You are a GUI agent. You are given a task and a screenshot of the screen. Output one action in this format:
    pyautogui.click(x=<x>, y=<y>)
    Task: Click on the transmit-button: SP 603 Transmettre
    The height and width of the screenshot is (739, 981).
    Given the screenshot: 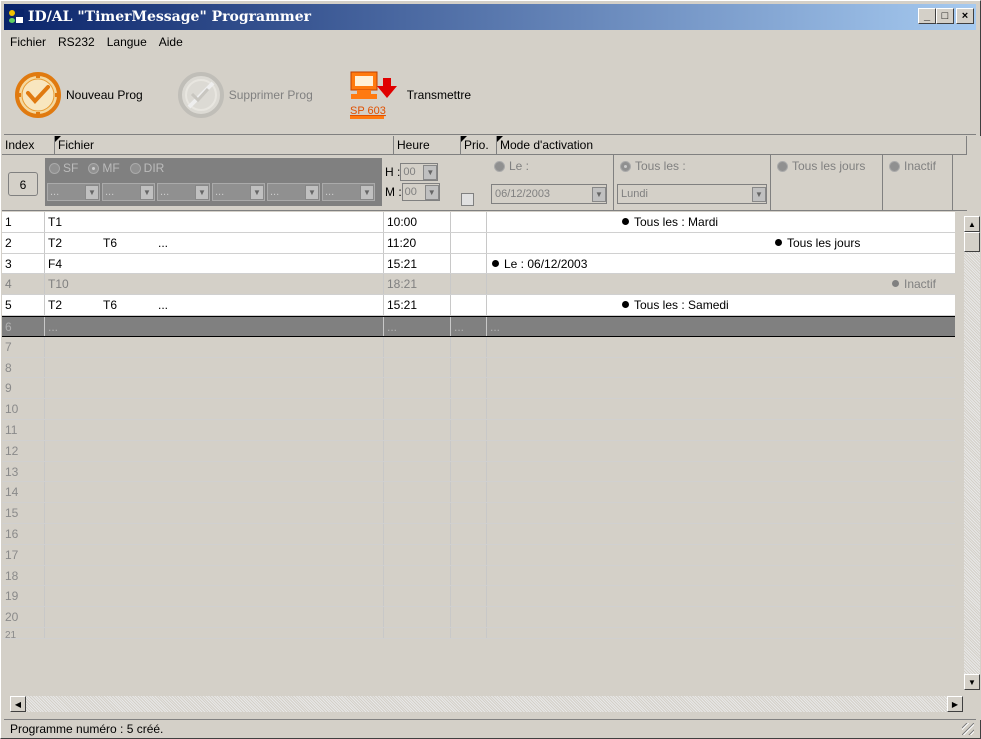 What is the action you would take?
    pyautogui.click(x=409, y=95)
    